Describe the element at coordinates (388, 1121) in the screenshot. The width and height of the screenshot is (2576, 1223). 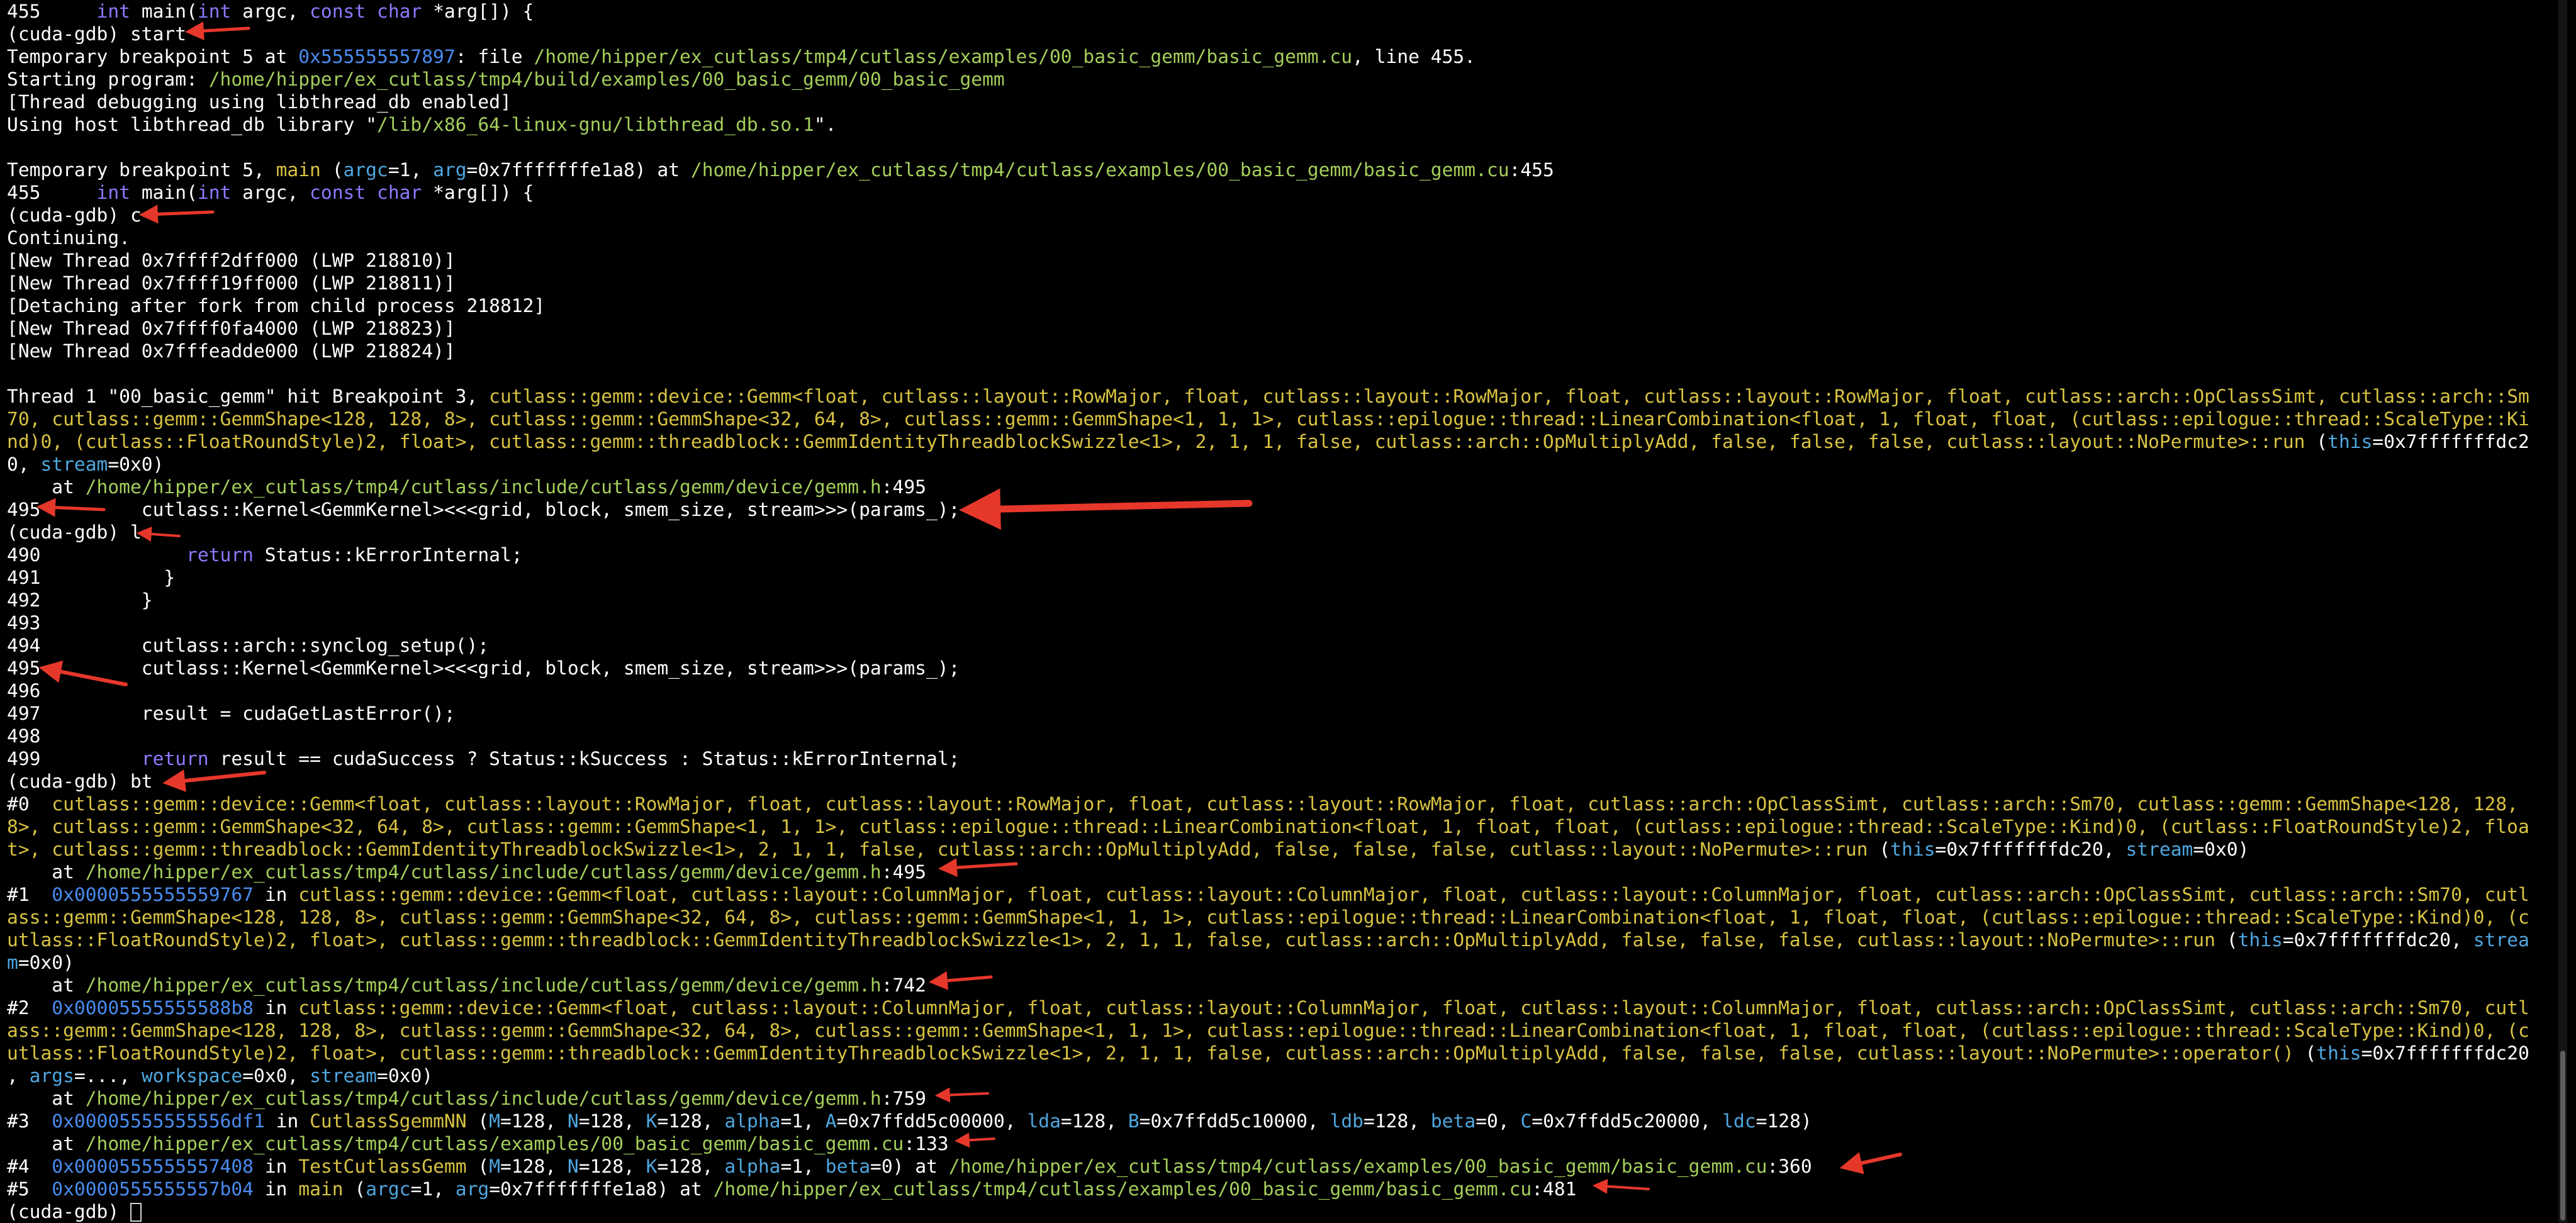
I see `terminal-text-segment: CutlassSgemmNN` at that location.